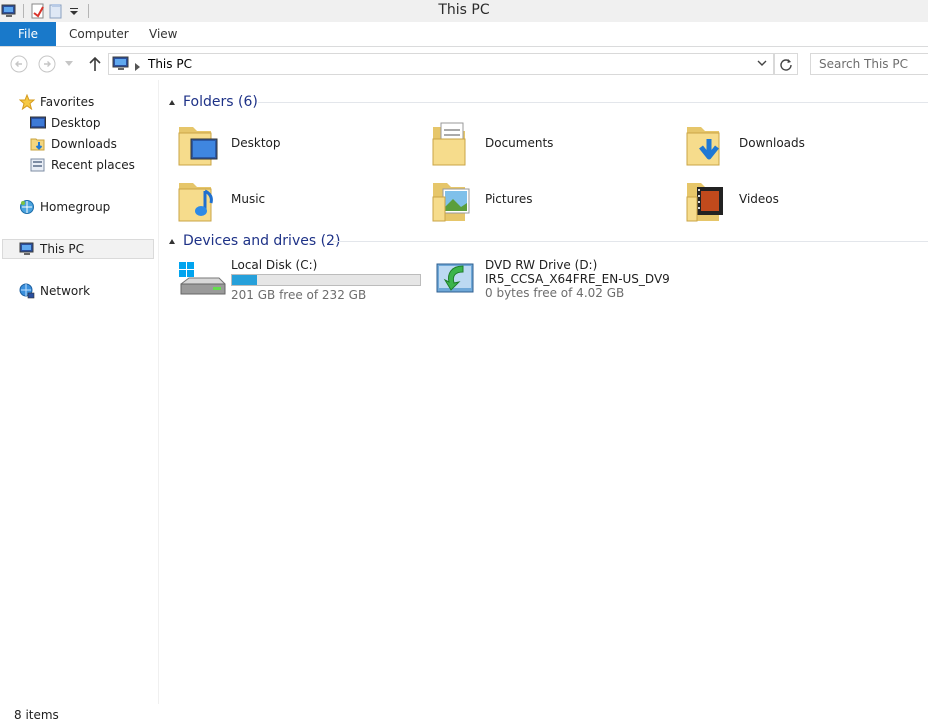 The width and height of the screenshot is (928, 724). I want to click on folder-desktop-icon, so click(200, 143).